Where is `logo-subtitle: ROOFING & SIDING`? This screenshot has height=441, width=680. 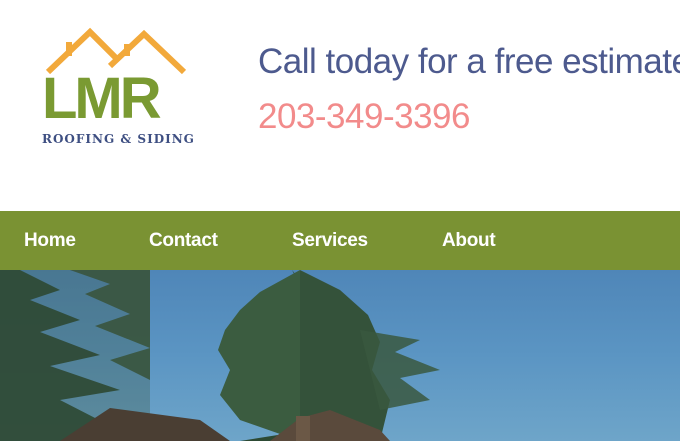
logo-subtitle: ROOFING & SIDING is located at coordinates (118, 139).